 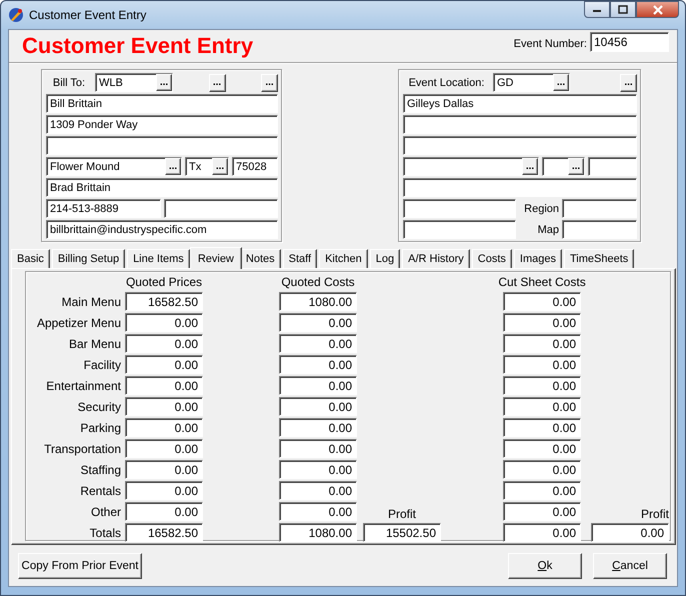 What do you see at coordinates (597, 9) in the screenshot?
I see `minimize-button` at bounding box center [597, 9].